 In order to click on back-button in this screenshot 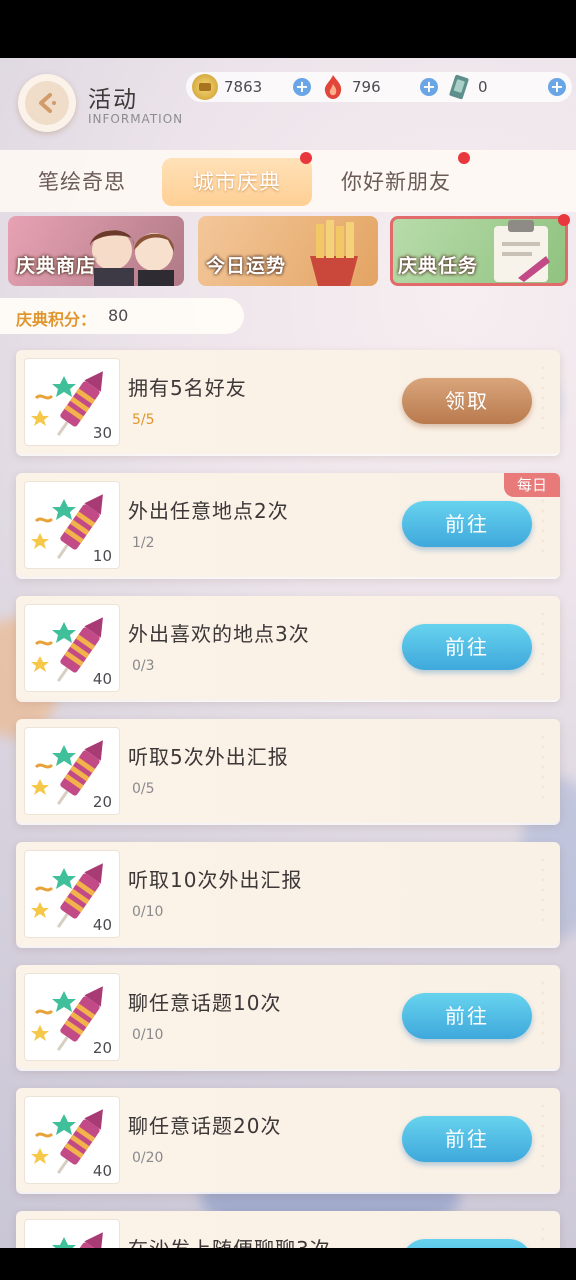, I will do `click(47, 103)`.